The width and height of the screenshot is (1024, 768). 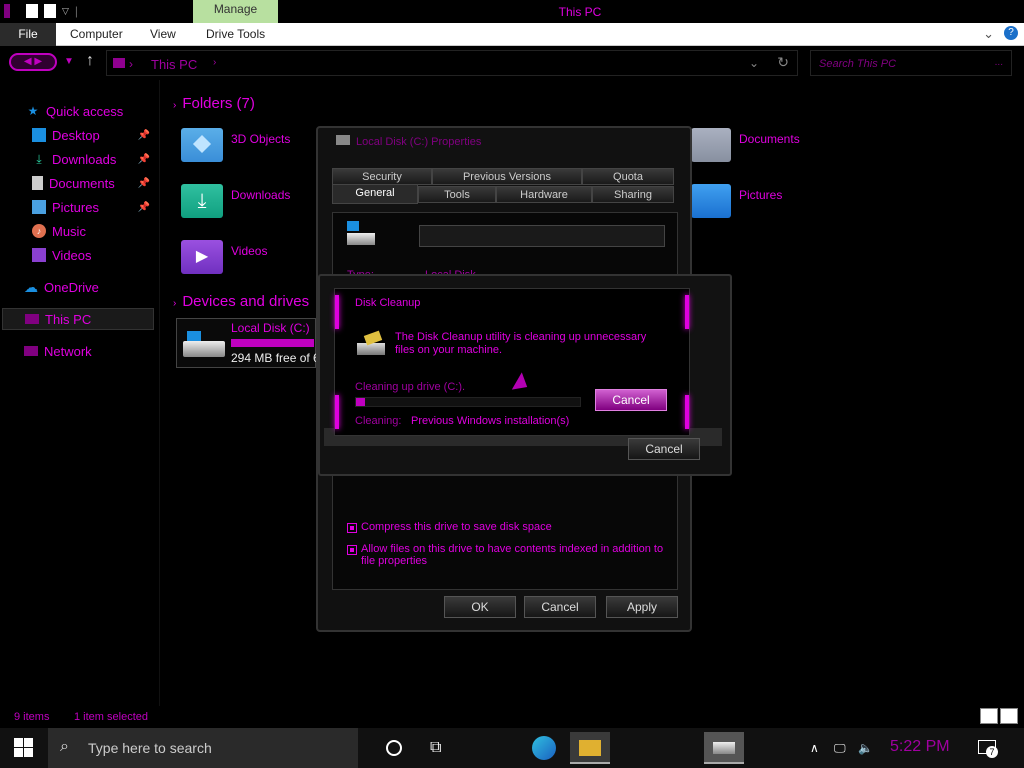 I want to click on sidebar-item-label: This PC, so click(x=68, y=319).